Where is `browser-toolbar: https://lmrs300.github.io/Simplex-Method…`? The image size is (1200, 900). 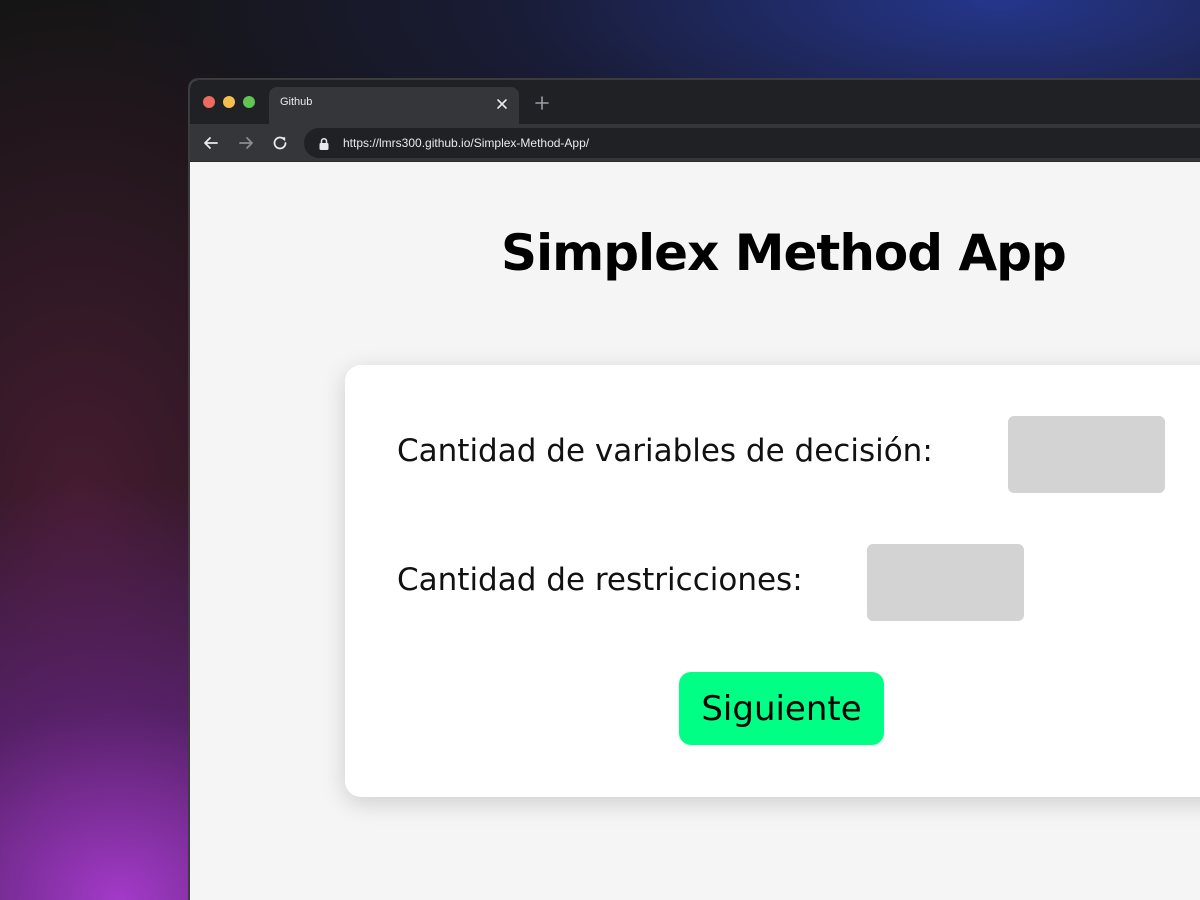
browser-toolbar: https://lmrs300.github.io/Simplex-Method… is located at coordinates (695, 143).